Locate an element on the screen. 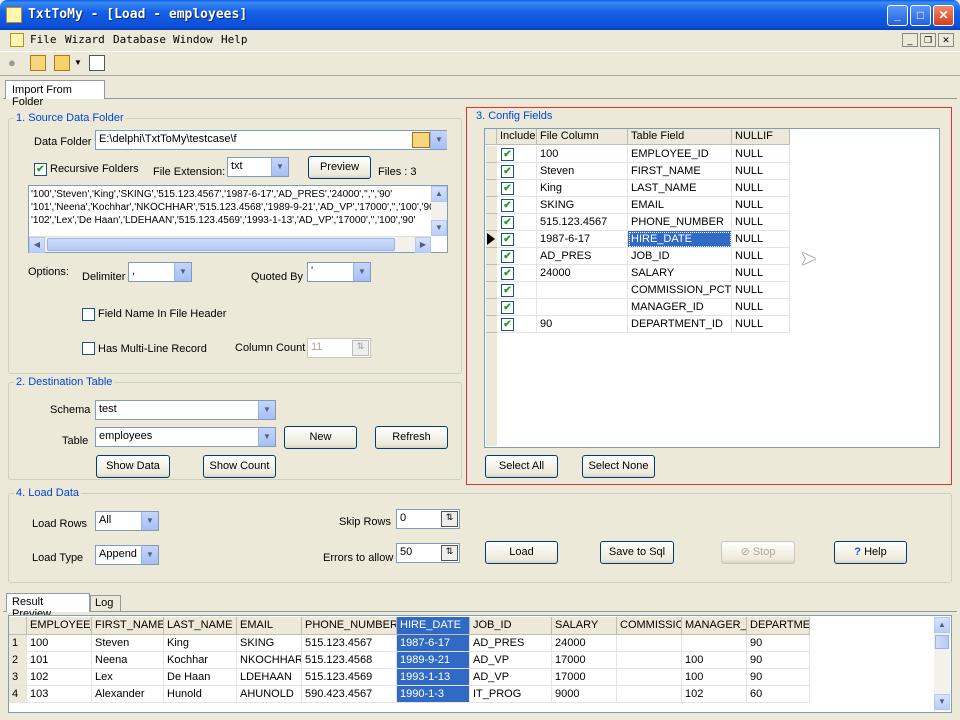 Image resolution: width=960 pixels, height=720 pixels. config-cell-table-field: PHONE_NUMBER is located at coordinates (680, 222).